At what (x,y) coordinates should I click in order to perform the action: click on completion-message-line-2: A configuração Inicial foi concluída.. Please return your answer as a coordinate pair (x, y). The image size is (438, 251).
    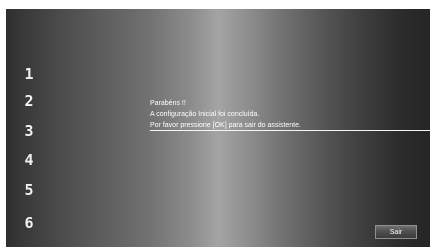
    Looking at the image, I should click on (205, 114).